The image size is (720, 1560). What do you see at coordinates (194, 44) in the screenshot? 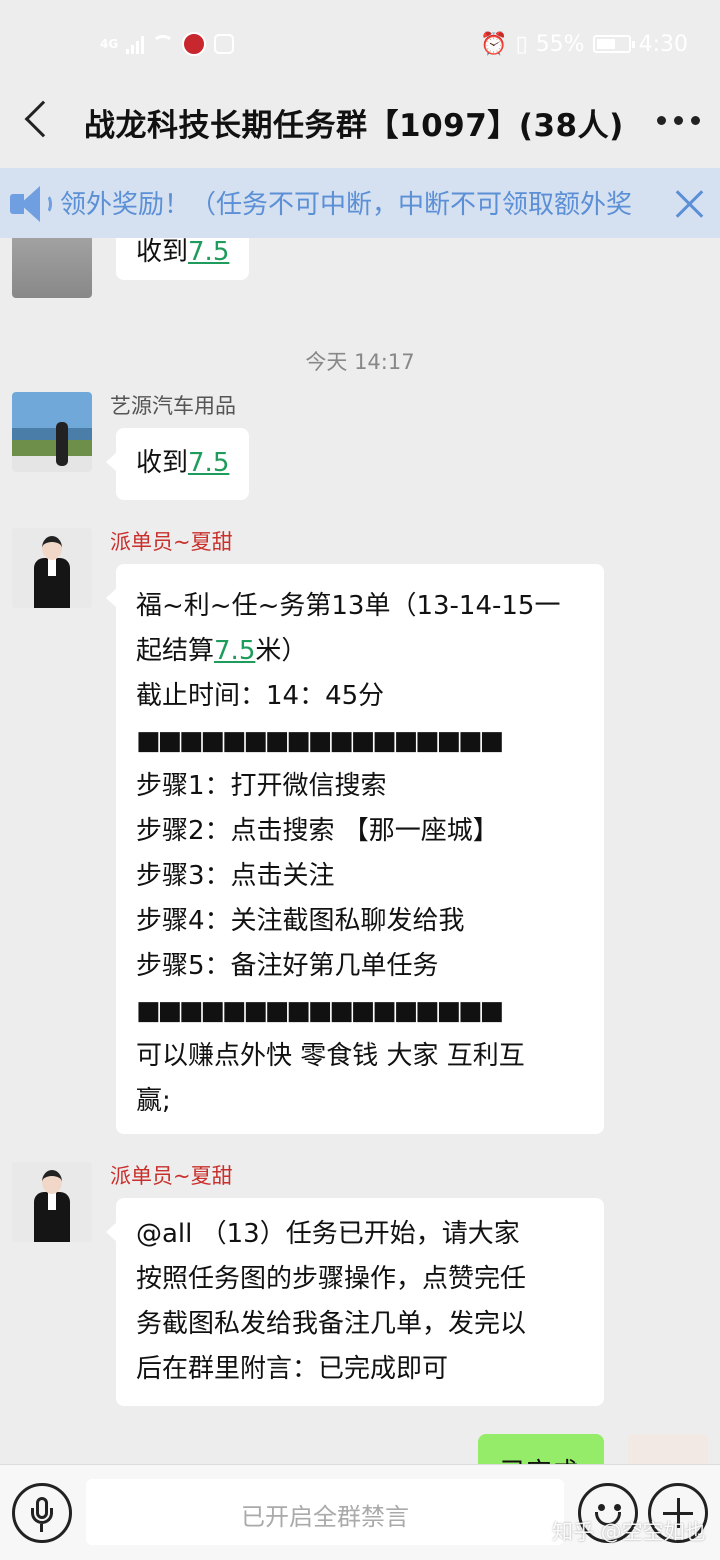
I see `app-notification-icon` at bounding box center [194, 44].